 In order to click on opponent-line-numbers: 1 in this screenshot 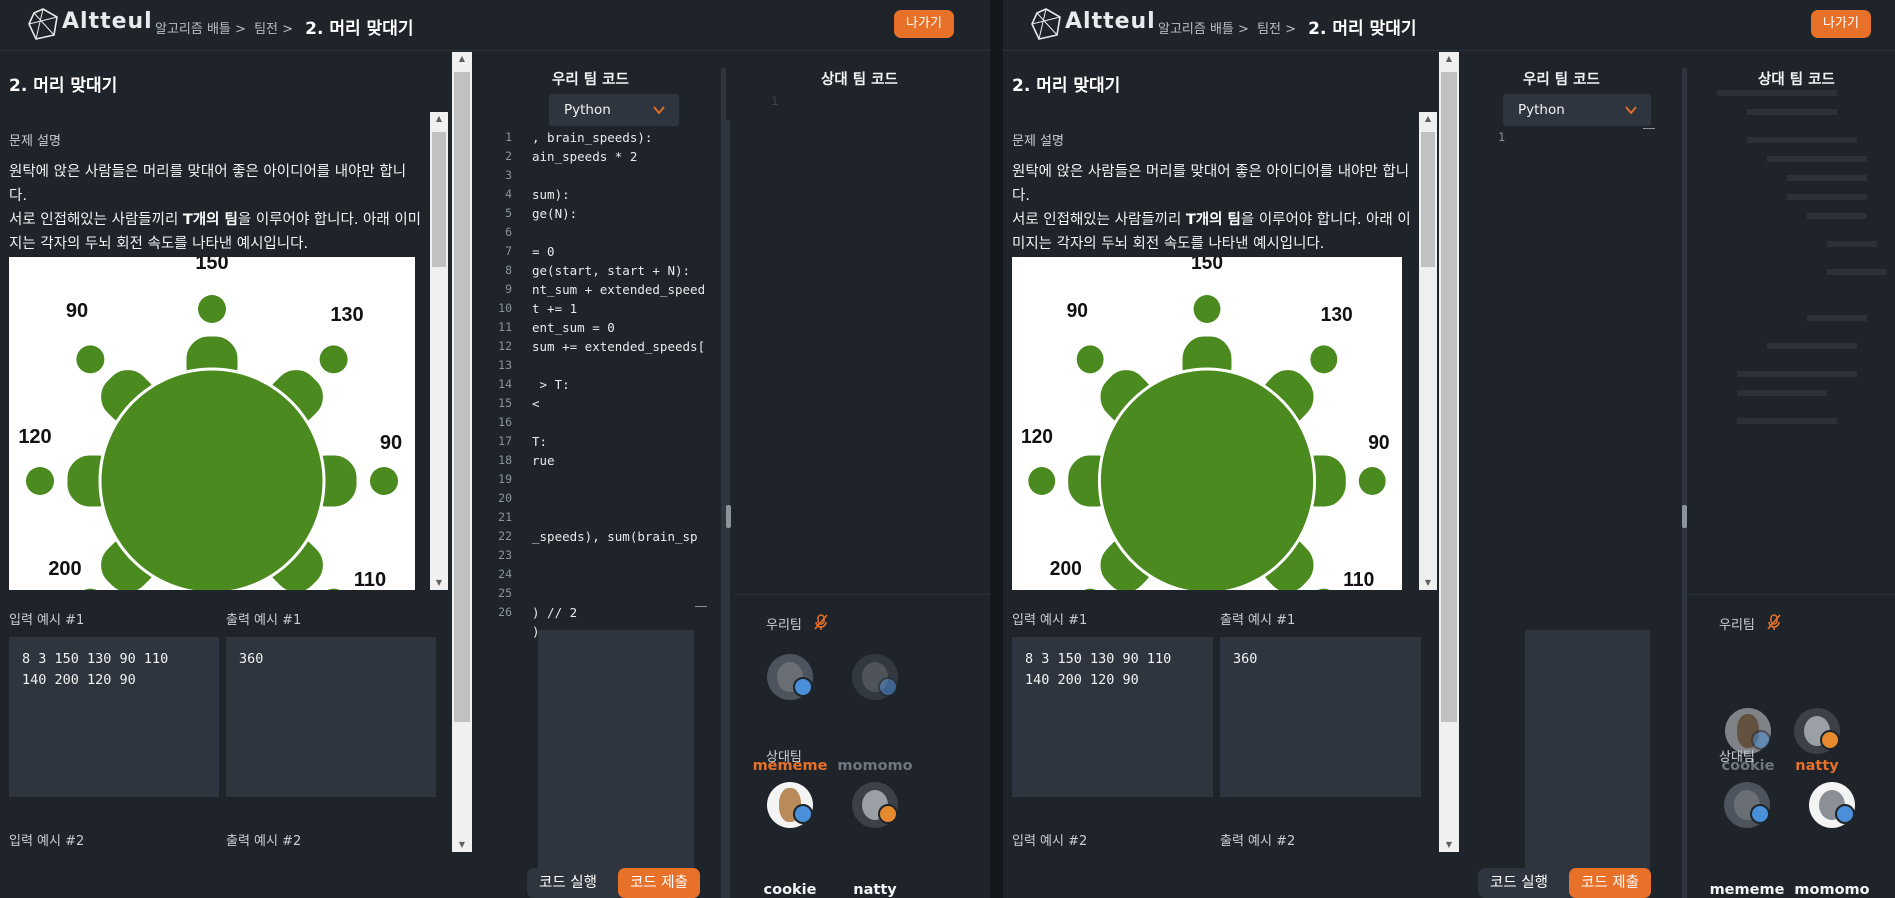, I will do `click(771, 101)`.